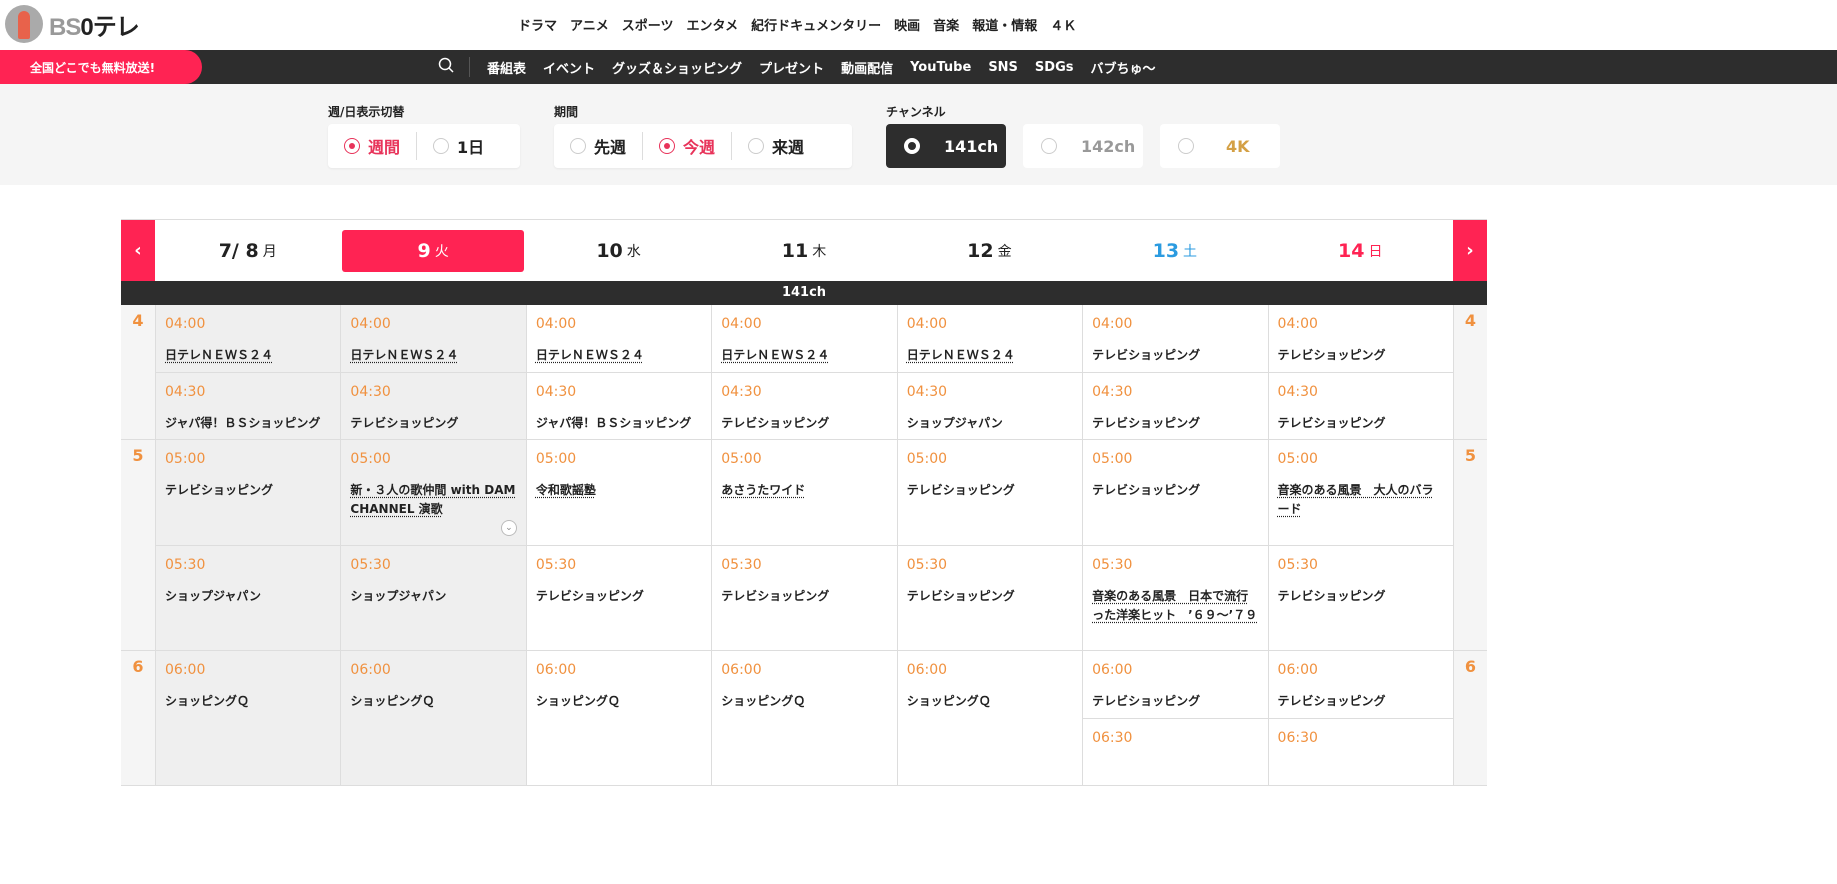  I want to click on day-column: 04:00 日テレＮＥＷＳ２４ 04:30 ジャパ得！ＢＳショッピング, so click(248, 372).